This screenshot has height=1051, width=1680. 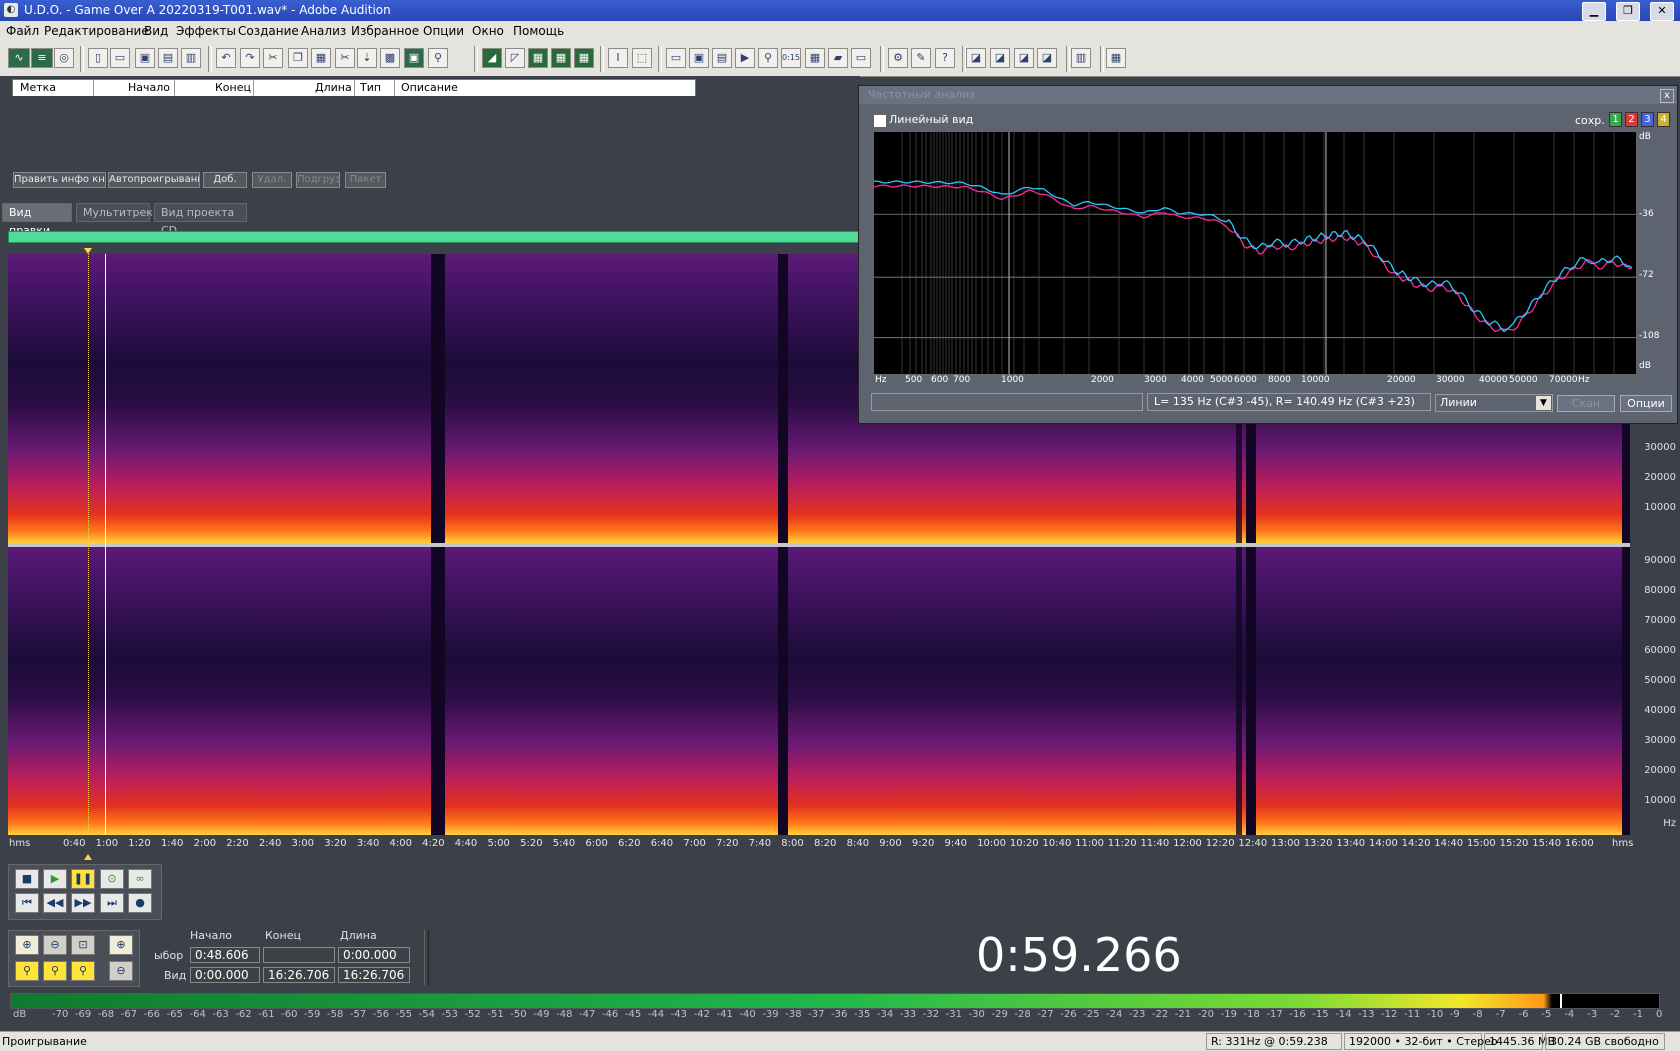 What do you see at coordinates (414, 58) in the screenshot?
I see `trim-icon: ▣` at bounding box center [414, 58].